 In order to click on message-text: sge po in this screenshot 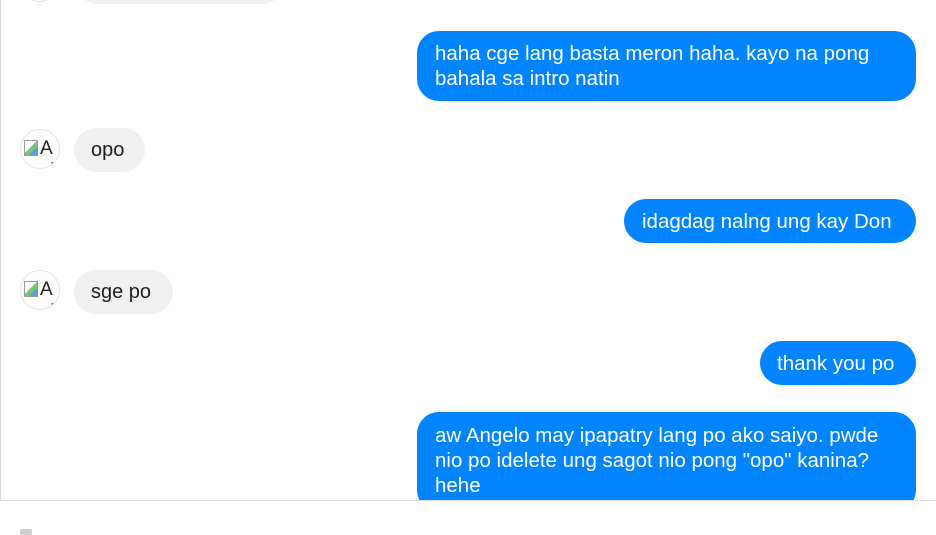, I will do `click(121, 292)`.